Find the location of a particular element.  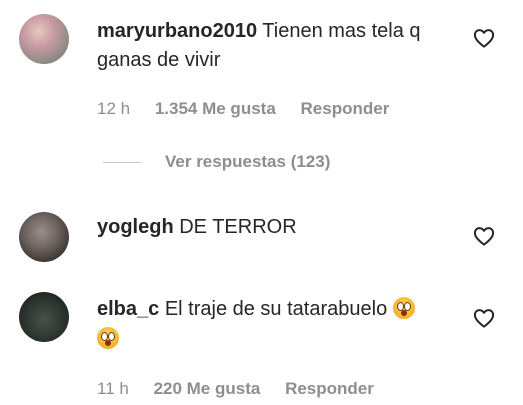

comment-time: 11 h is located at coordinates (113, 388).